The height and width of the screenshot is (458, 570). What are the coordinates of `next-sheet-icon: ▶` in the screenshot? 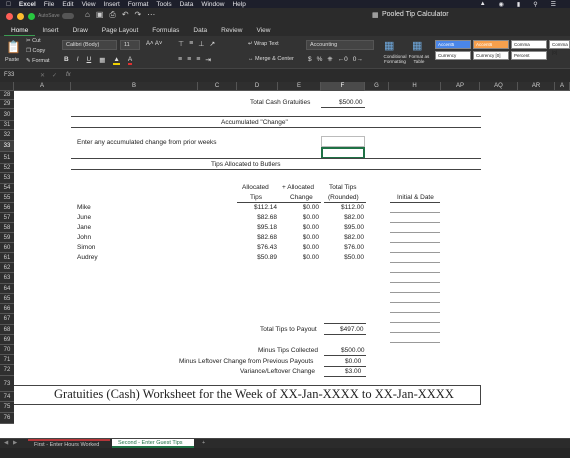 It's located at (15, 443).